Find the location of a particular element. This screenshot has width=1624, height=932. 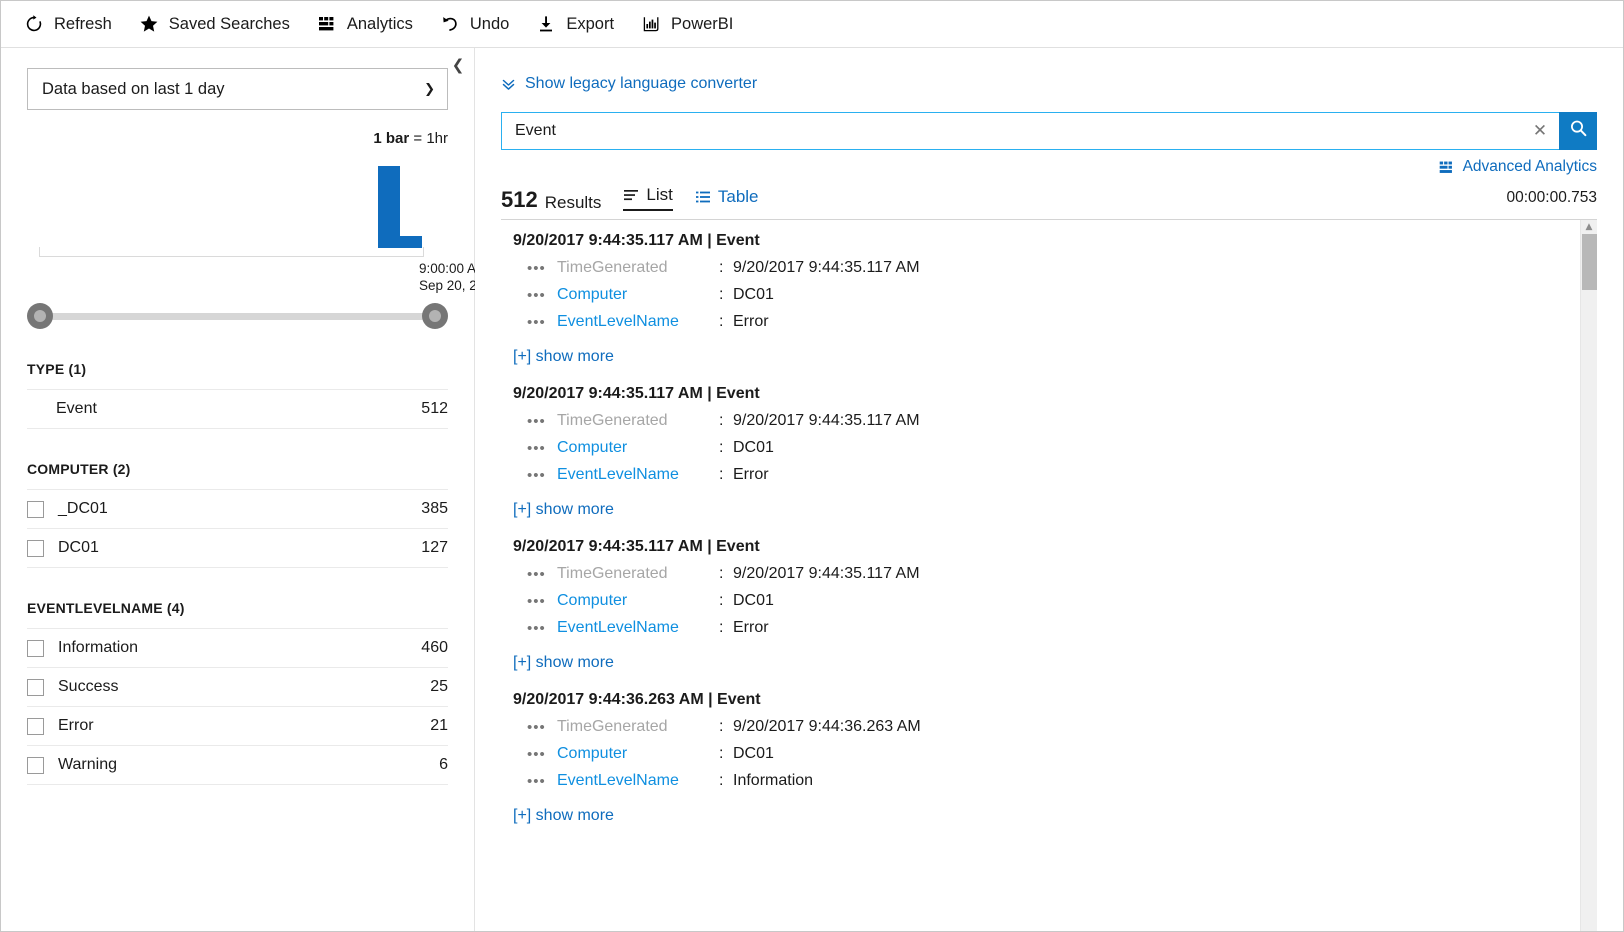

undo-button: Undo is located at coordinates (474, 24).